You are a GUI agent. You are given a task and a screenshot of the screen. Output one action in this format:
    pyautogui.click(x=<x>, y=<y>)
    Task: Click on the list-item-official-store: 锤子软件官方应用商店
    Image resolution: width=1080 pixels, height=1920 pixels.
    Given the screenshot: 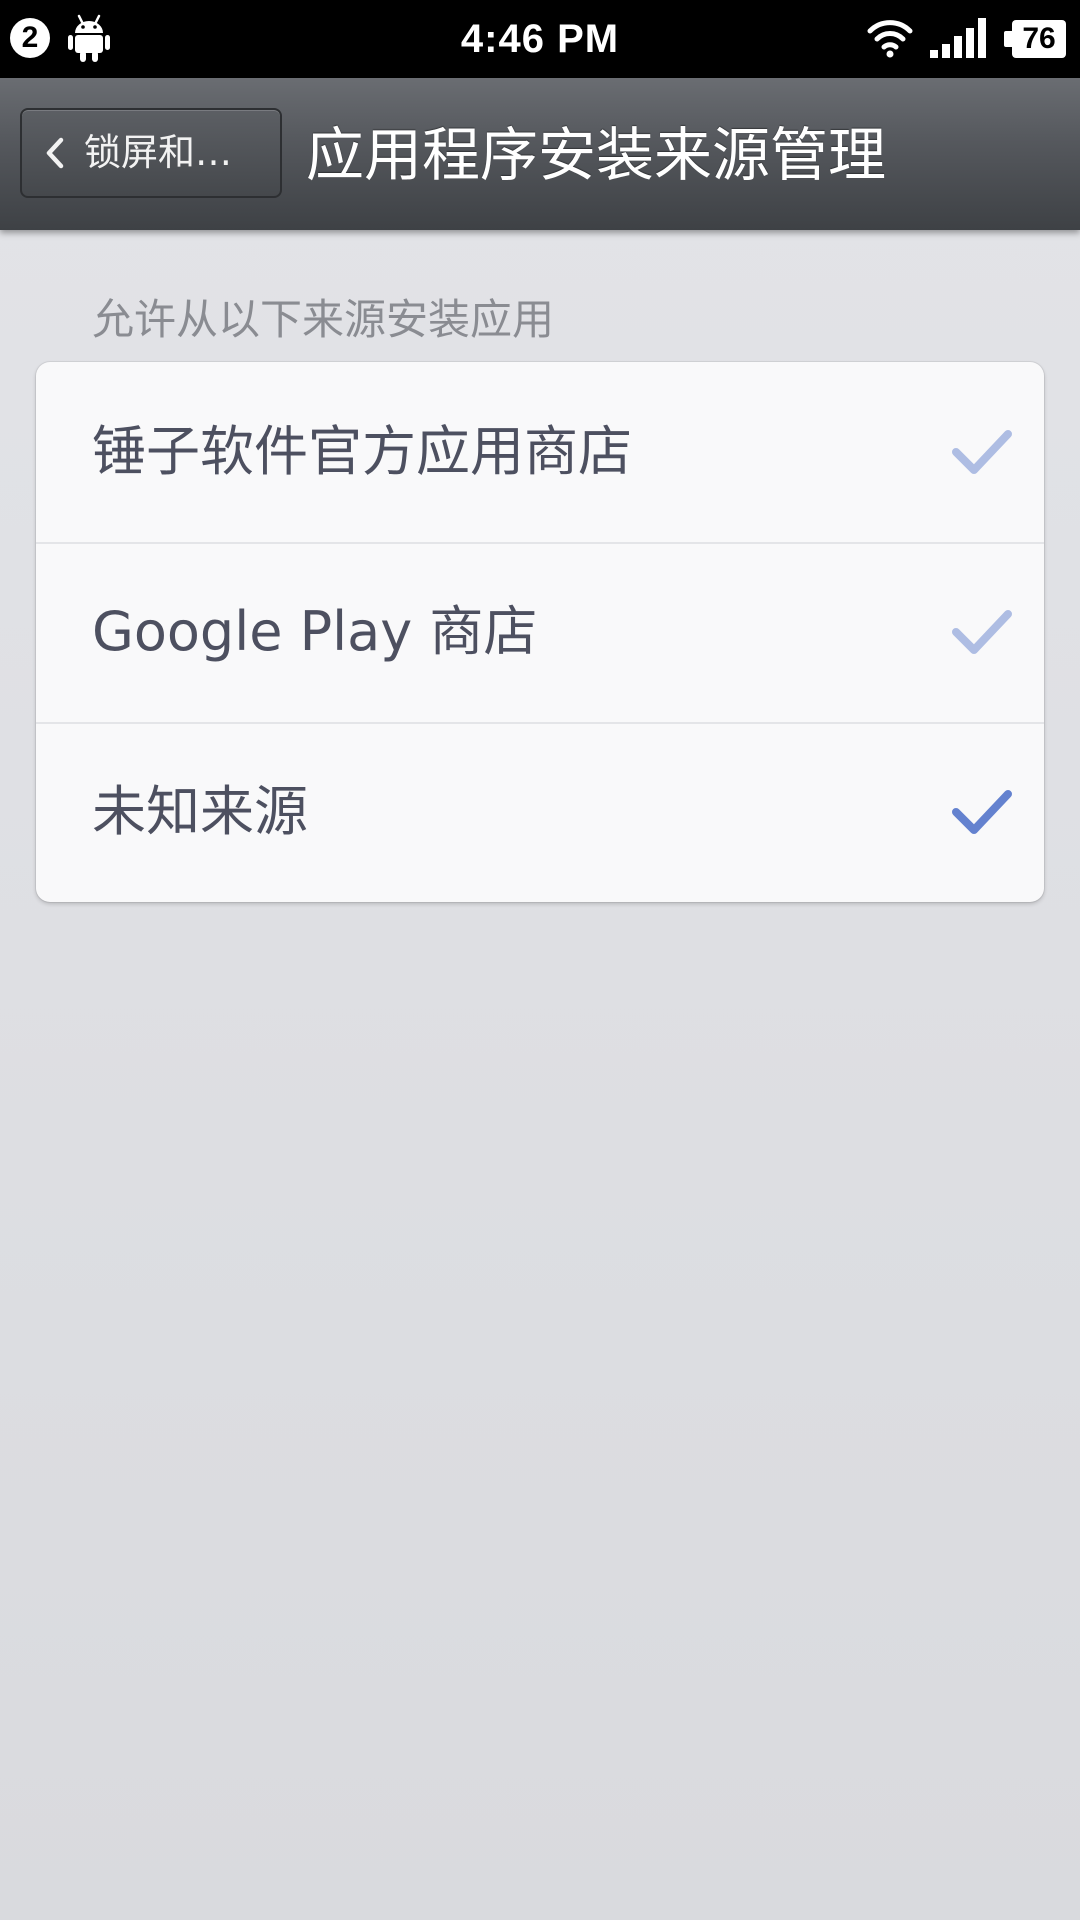 What is the action you would take?
    pyautogui.click(x=540, y=452)
    